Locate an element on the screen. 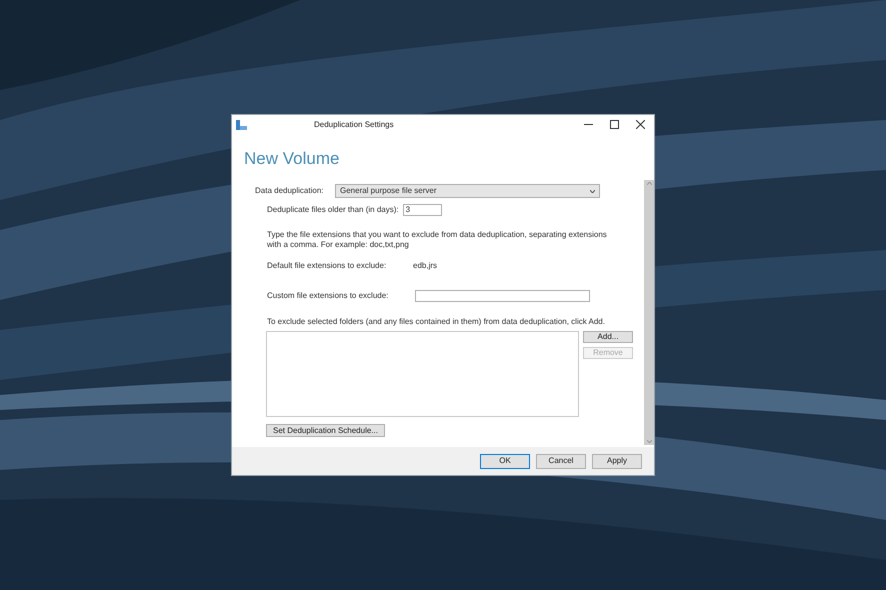 The image size is (886, 590). page-heading: New Volume is located at coordinates (292, 159).